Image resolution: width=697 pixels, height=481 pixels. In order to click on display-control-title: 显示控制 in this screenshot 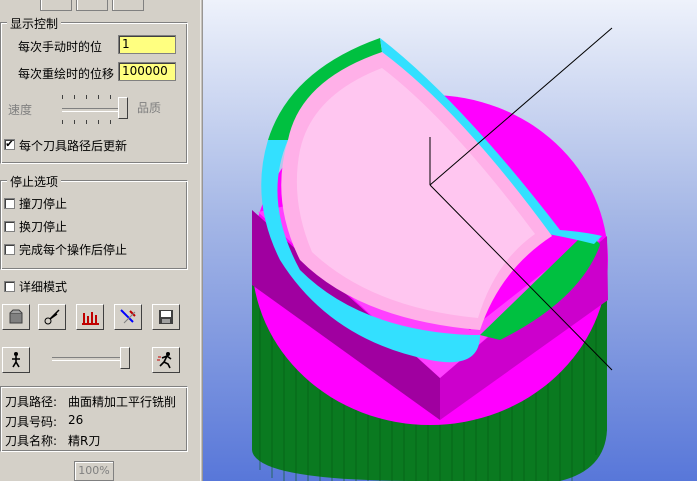, I will do `click(34, 23)`.